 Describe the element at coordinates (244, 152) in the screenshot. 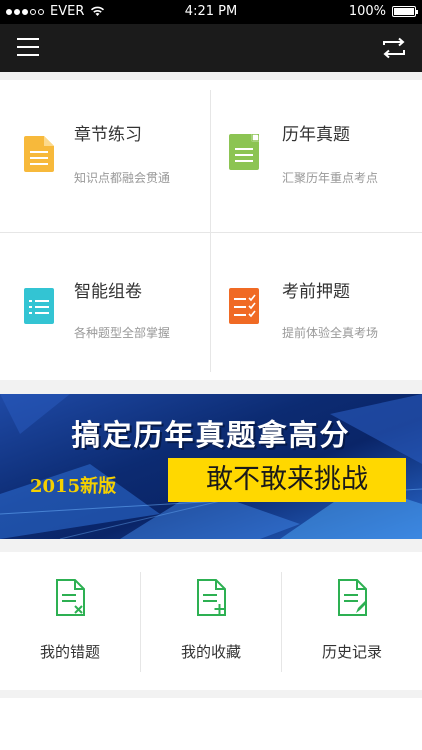

I see `document-folded-icon` at that location.